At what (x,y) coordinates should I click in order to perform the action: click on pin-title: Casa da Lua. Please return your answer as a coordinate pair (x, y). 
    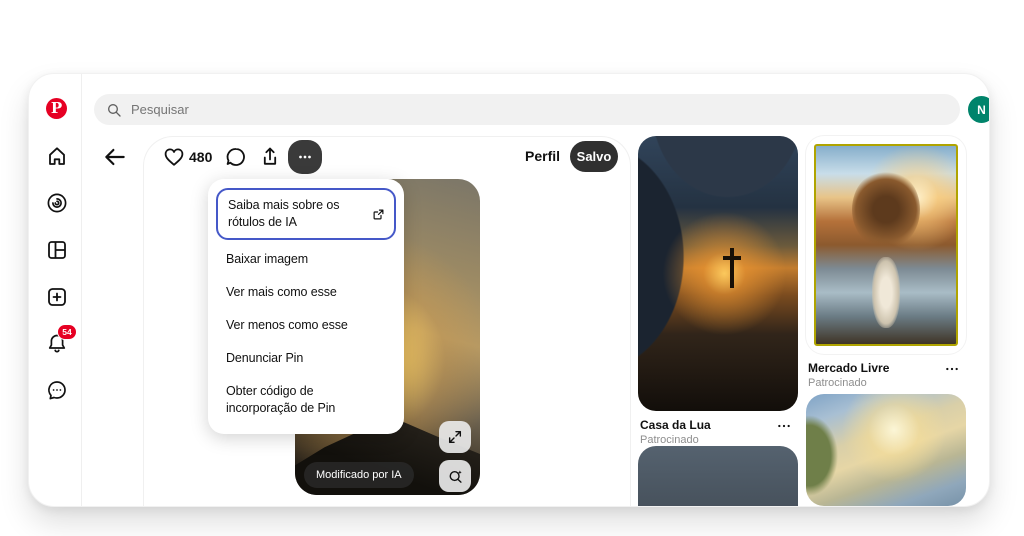
    Looking at the image, I should click on (718, 425).